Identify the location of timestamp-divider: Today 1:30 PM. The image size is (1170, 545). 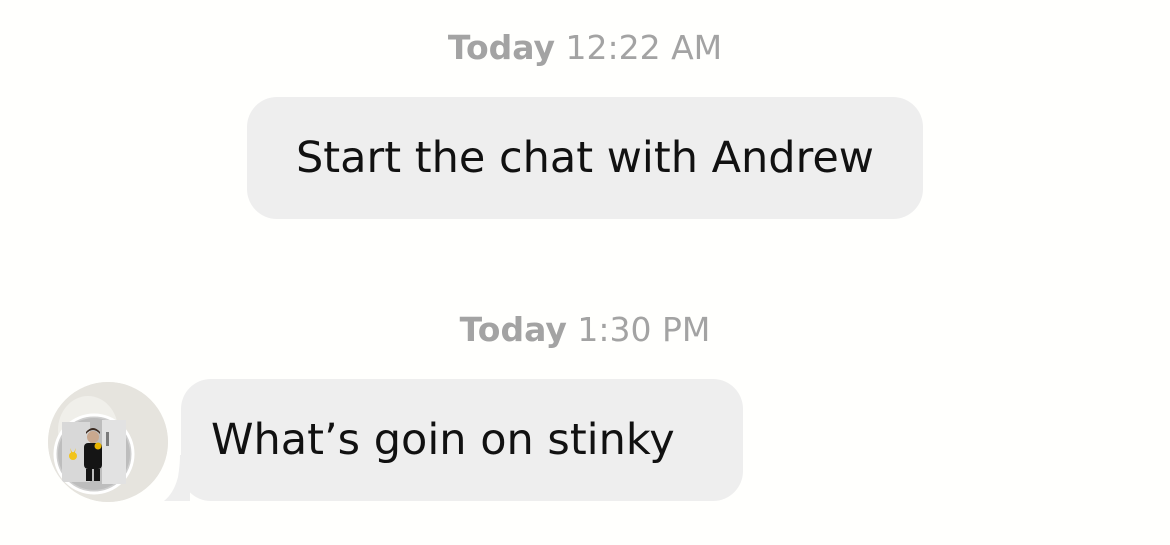
(585, 329).